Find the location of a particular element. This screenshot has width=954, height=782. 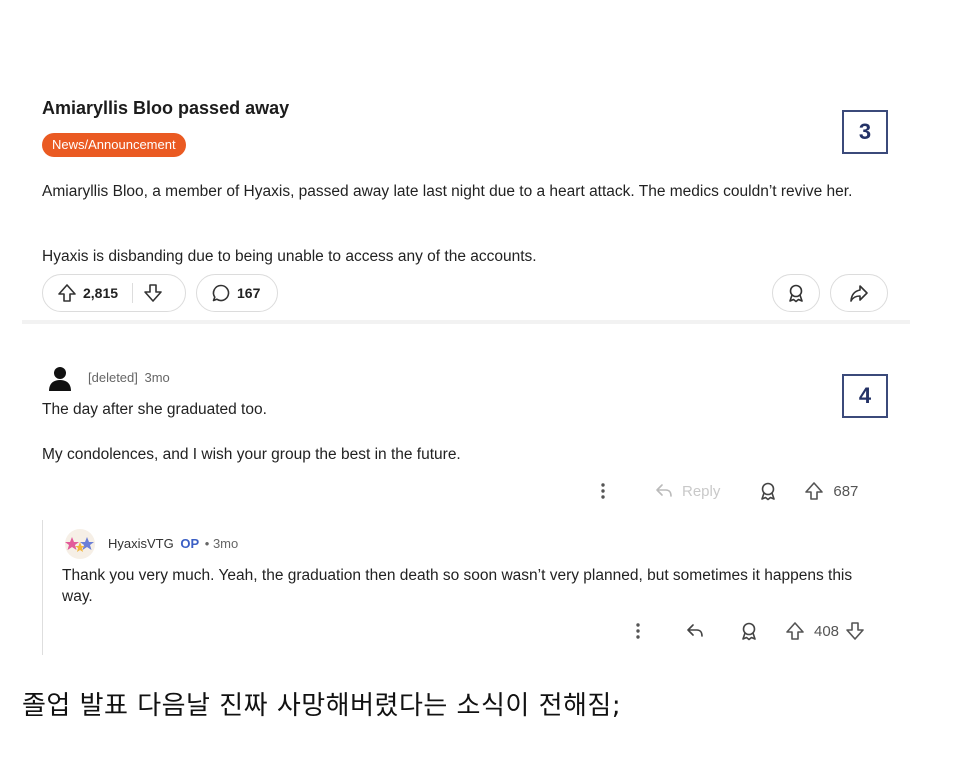

share-icon is located at coordinates (859, 293).